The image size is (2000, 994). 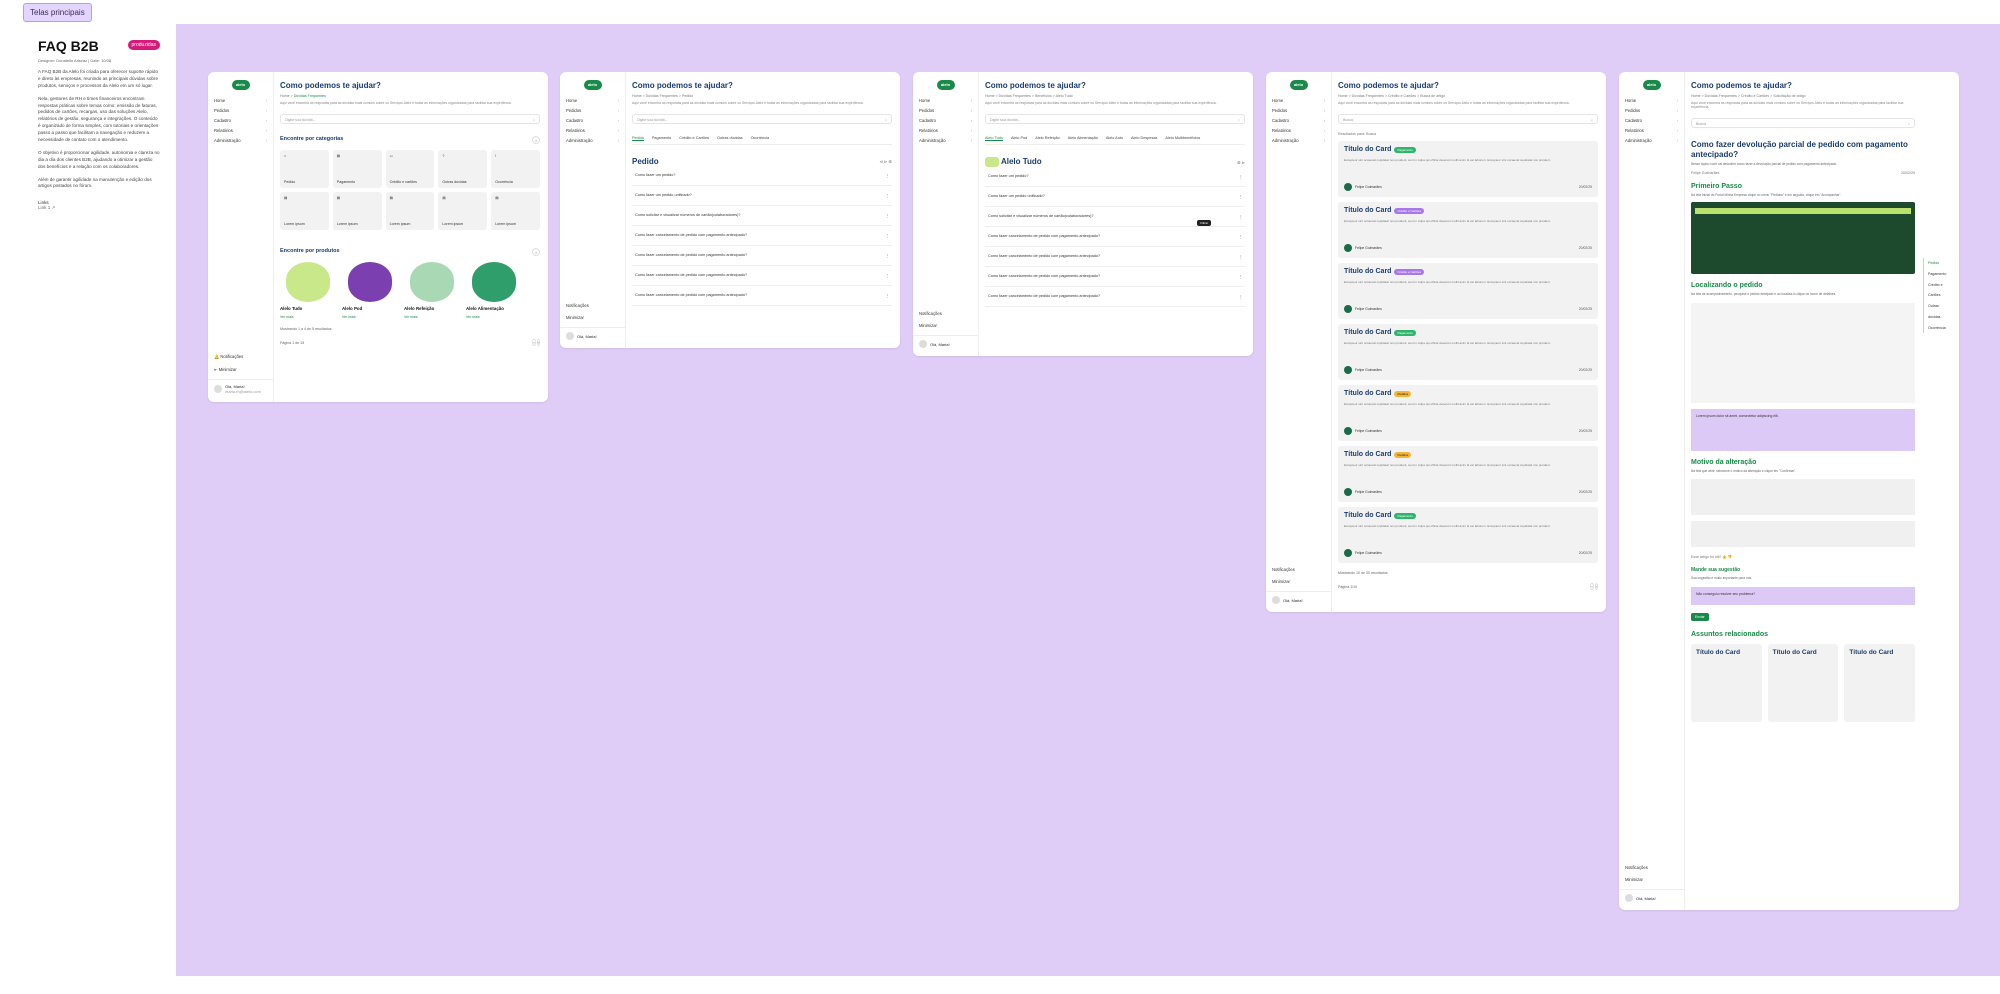 What do you see at coordinates (1144, 138) in the screenshot?
I see `tab-alelo-despesas: Alelo Despesas` at bounding box center [1144, 138].